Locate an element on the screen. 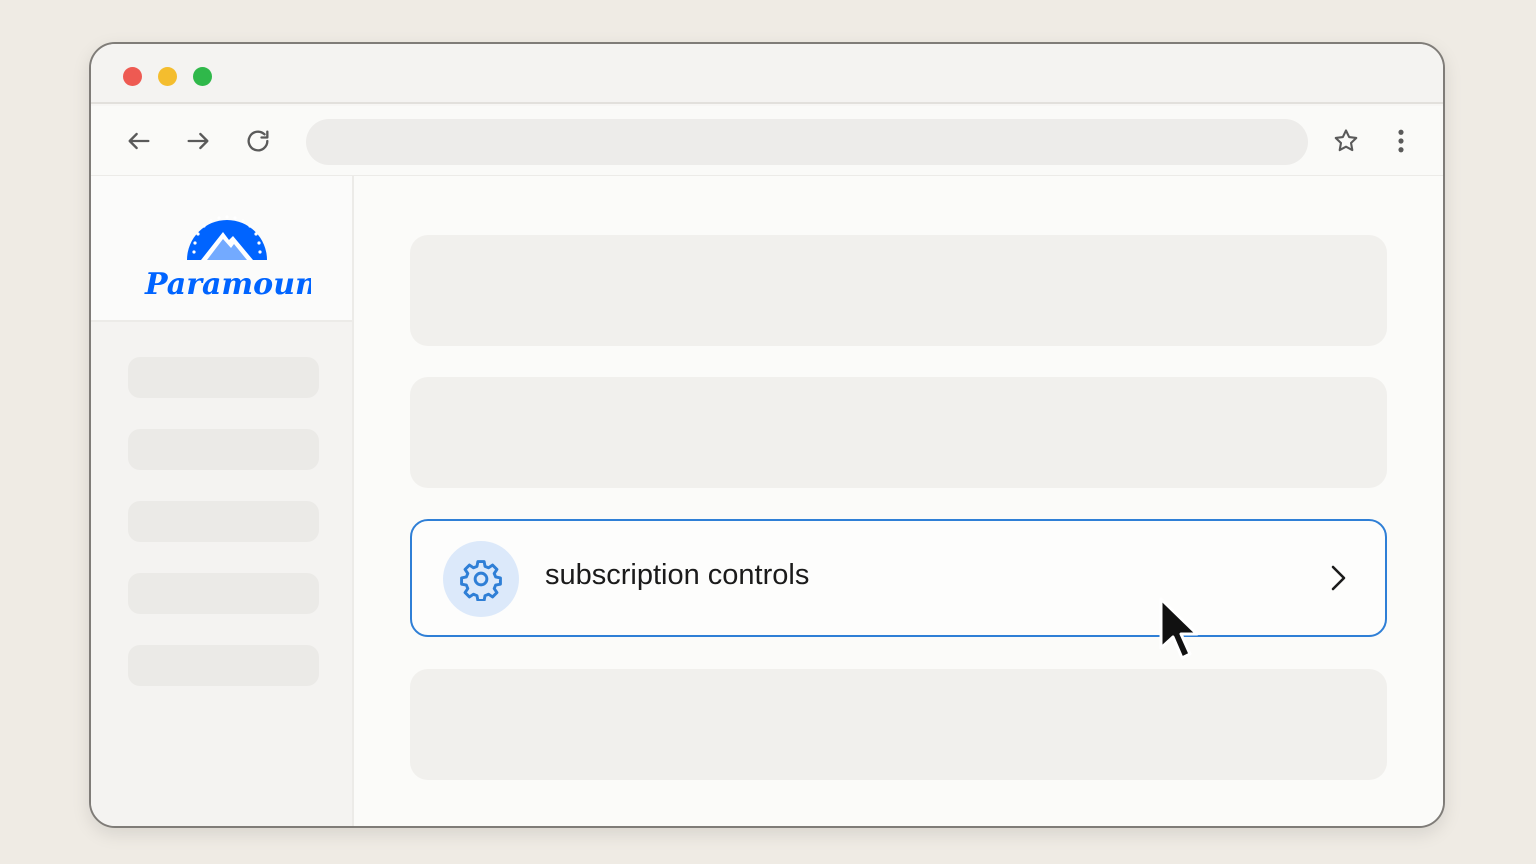  title-bar is located at coordinates (767, 74).